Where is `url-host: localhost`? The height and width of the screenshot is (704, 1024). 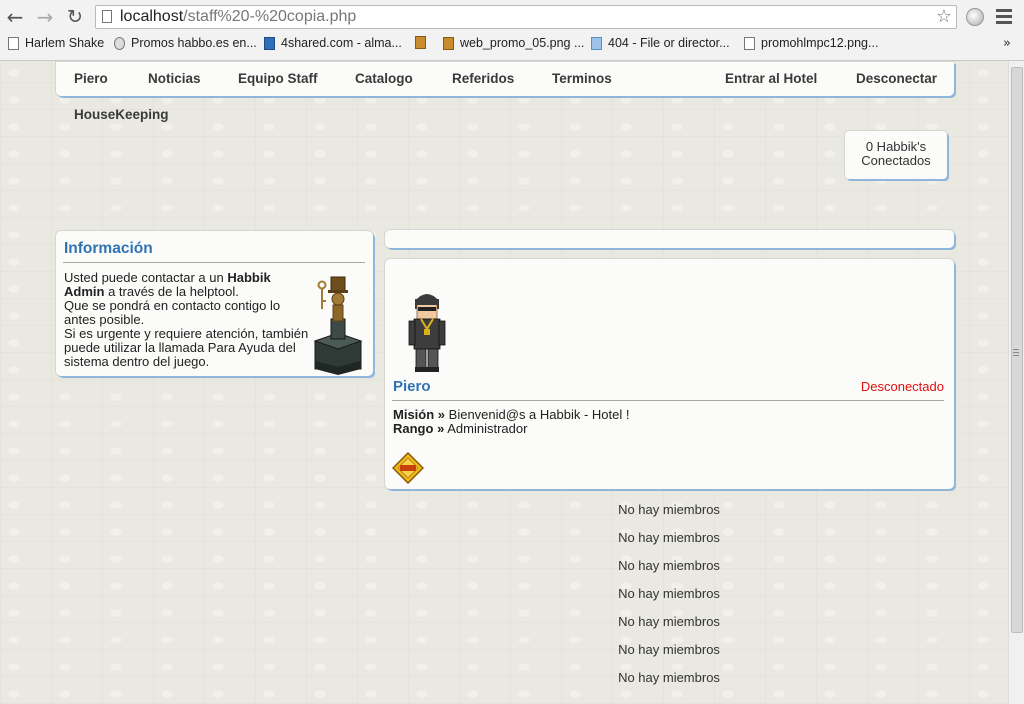 url-host: localhost is located at coordinates (152, 16).